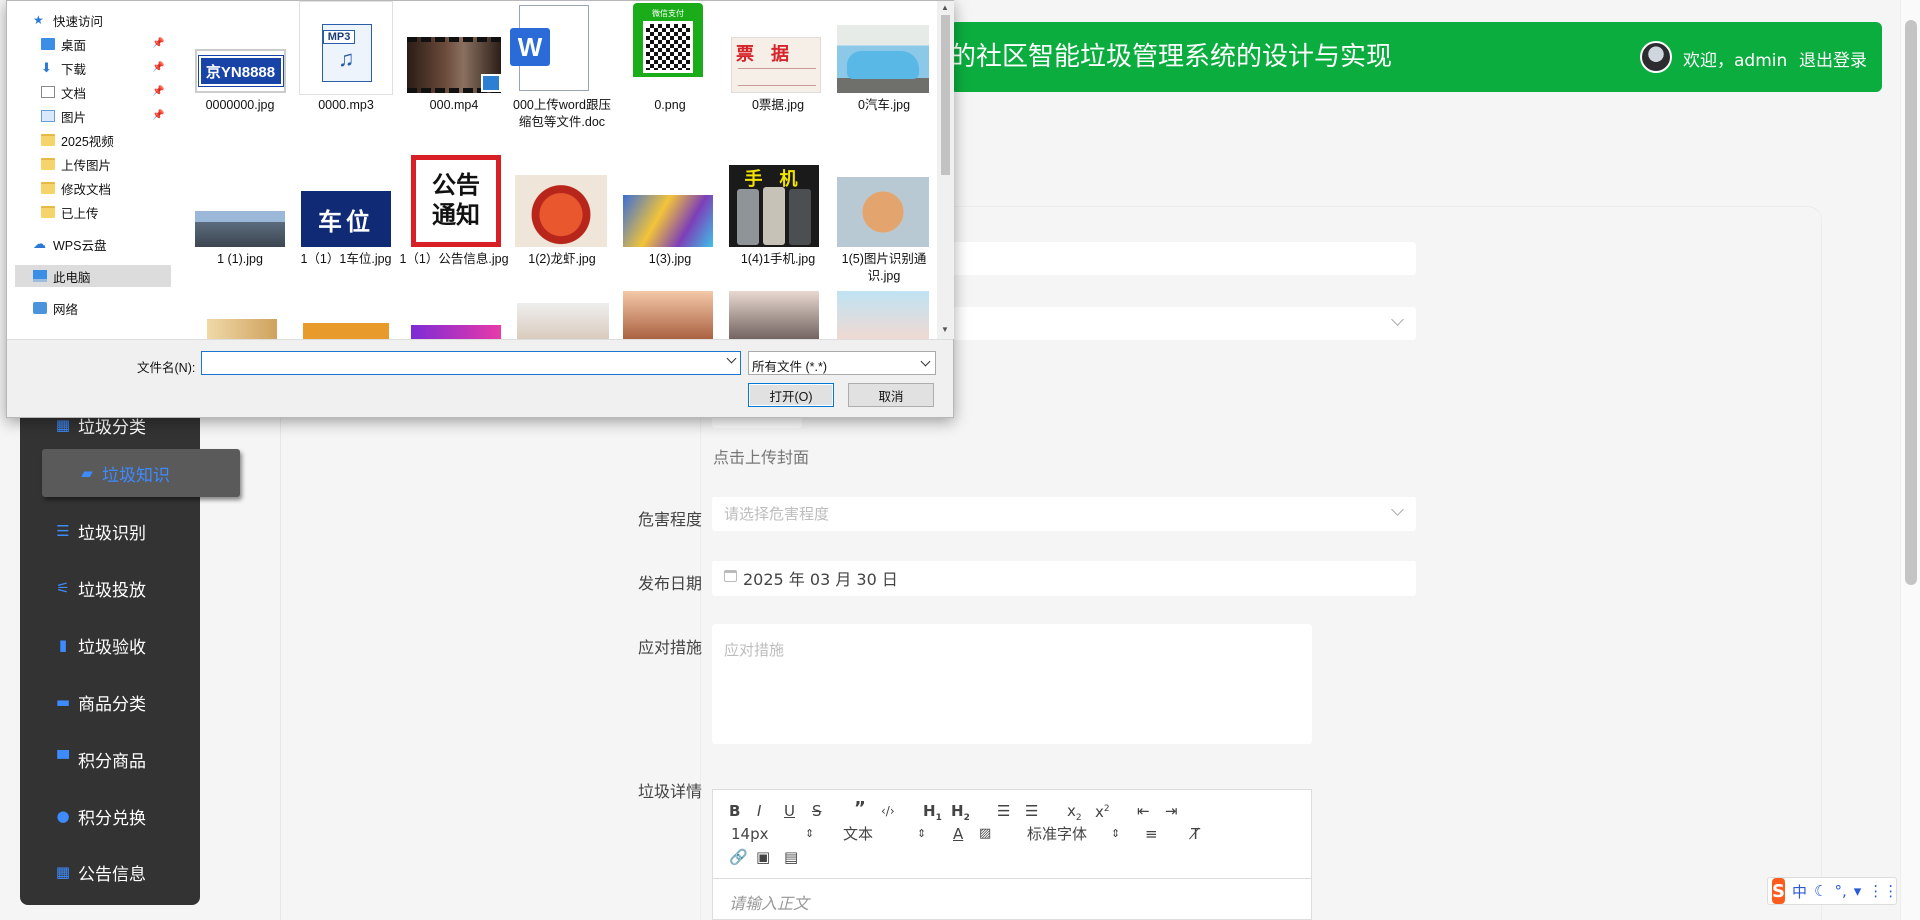 The image size is (1920, 920). I want to click on file-name: 000.mp4, so click(454, 105).